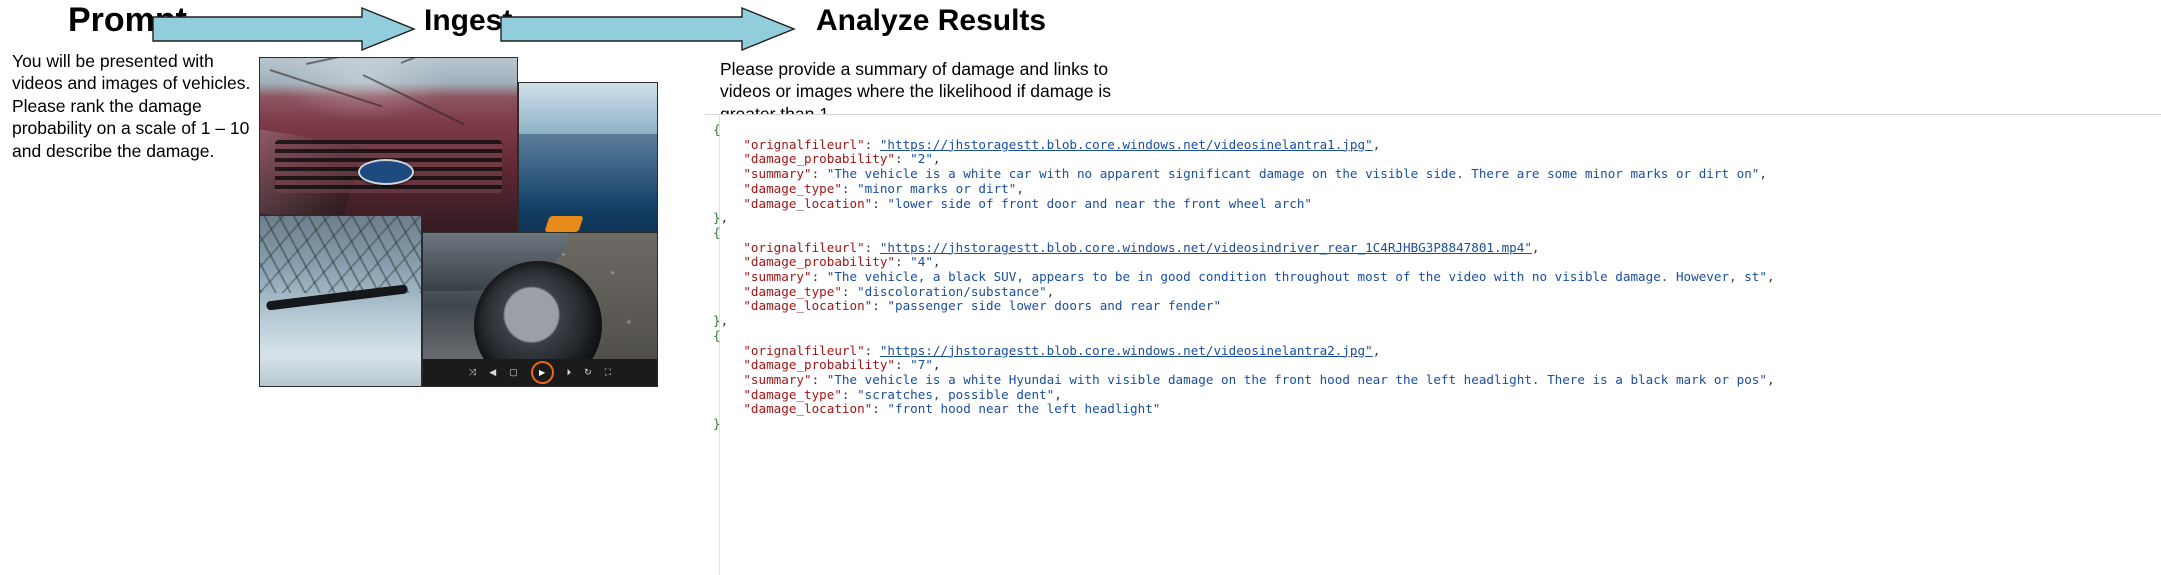  Describe the element at coordinates (513, 372) in the screenshot. I see `stop-icon: ▢` at that location.